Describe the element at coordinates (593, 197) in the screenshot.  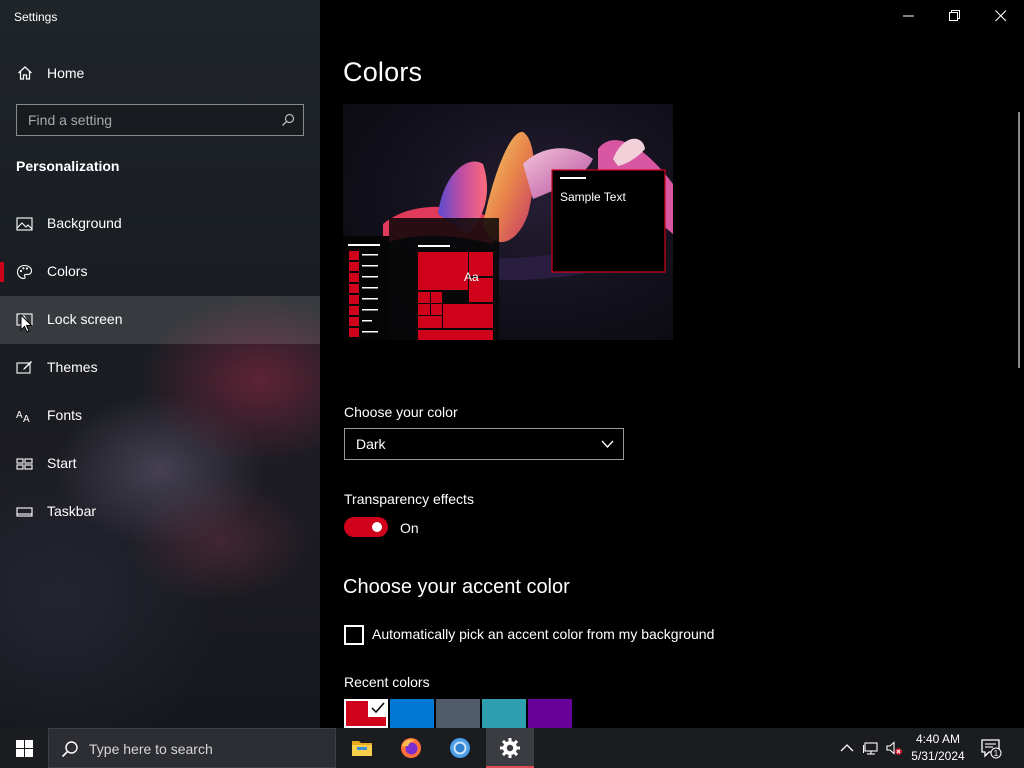
I see `preview-sample-text: Sample Text` at that location.